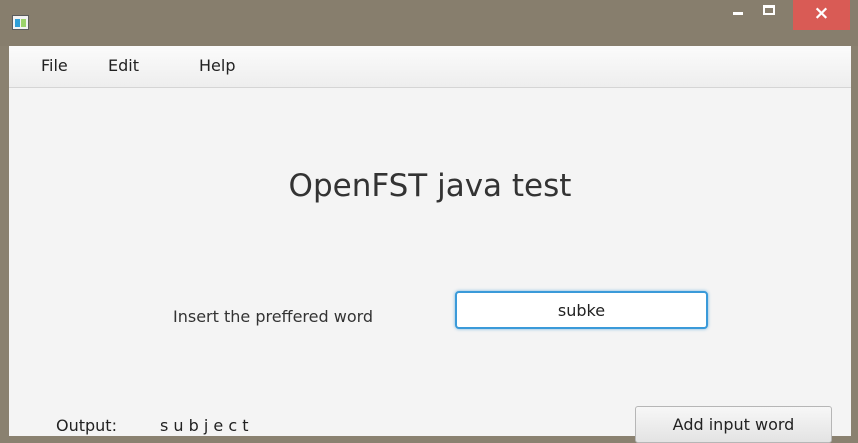 Image resolution: width=858 pixels, height=443 pixels. I want to click on word-input-label: Insert the preffered word, so click(273, 316).